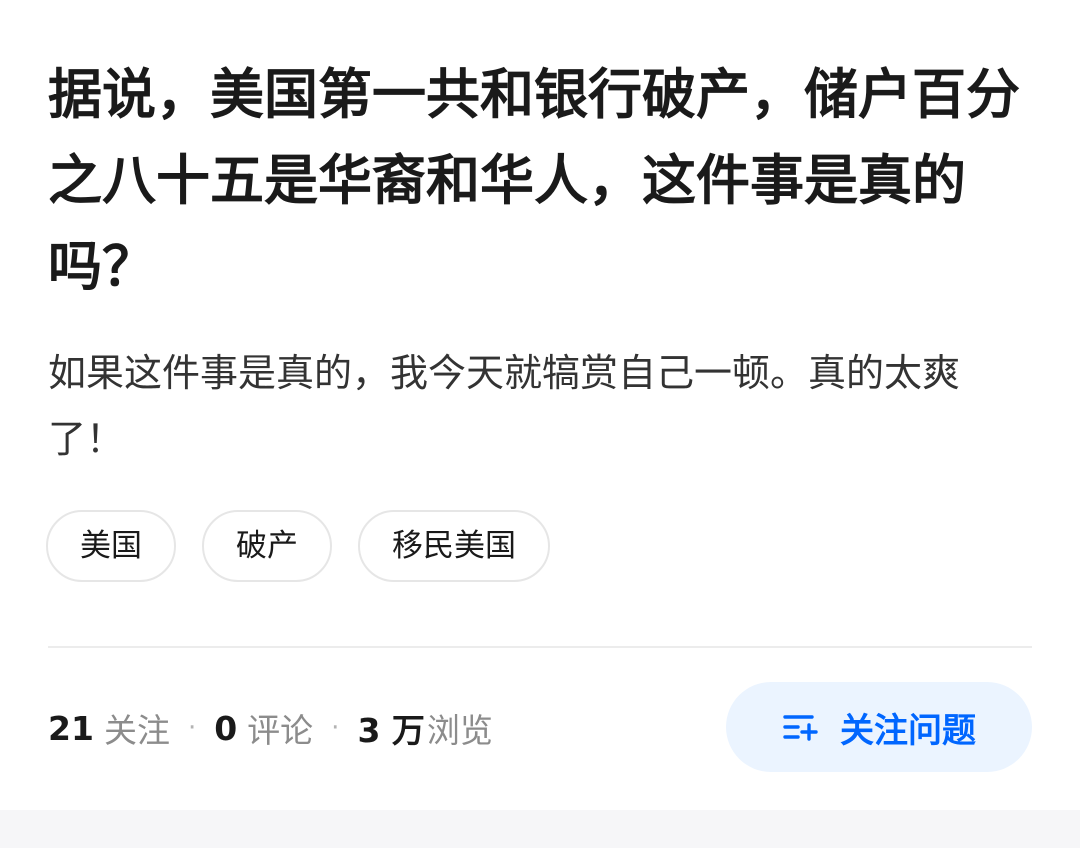  Describe the element at coordinates (800, 728) in the screenshot. I see `add-to-list-icon` at that location.